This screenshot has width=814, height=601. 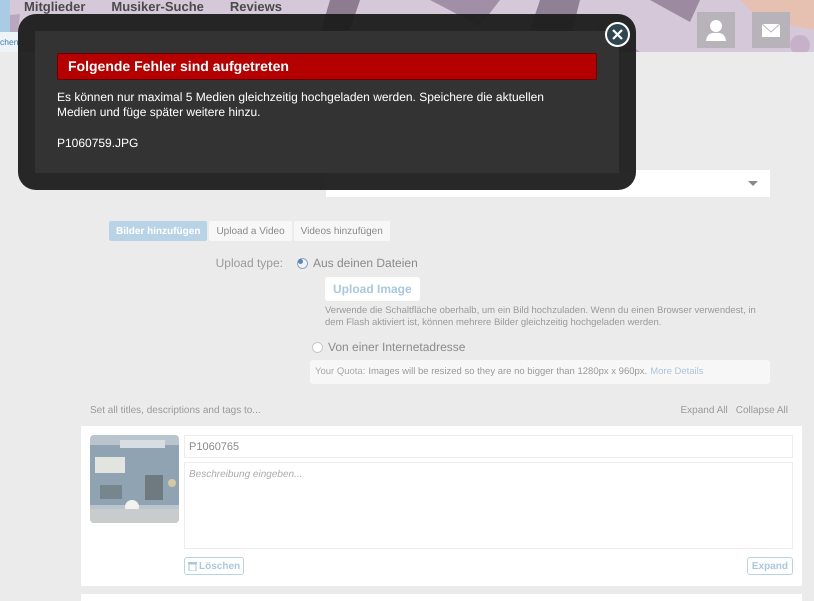 What do you see at coordinates (704, 410) in the screenshot?
I see `expand-all-link: Expand All` at bounding box center [704, 410].